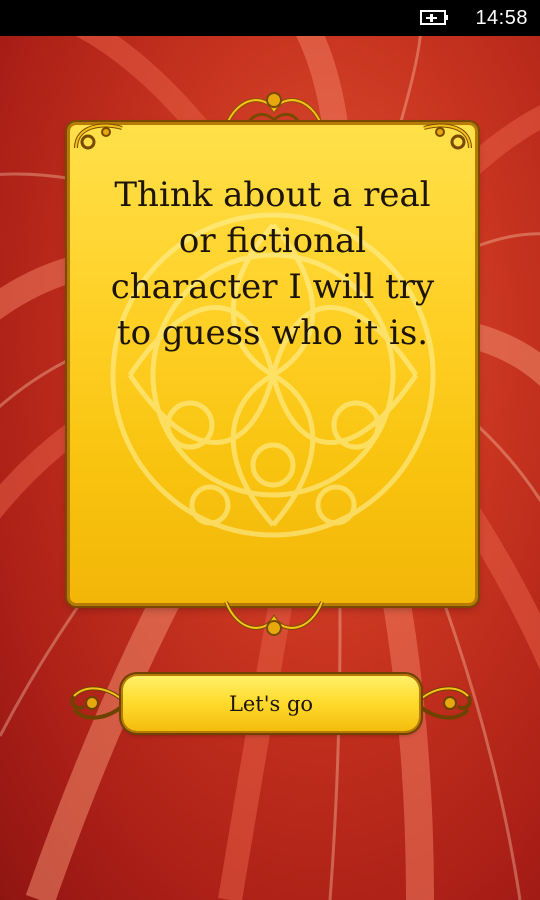 The width and height of the screenshot is (540, 900). Describe the element at coordinates (443, 703) in the screenshot. I see `button-scroll-right-icon` at that location.